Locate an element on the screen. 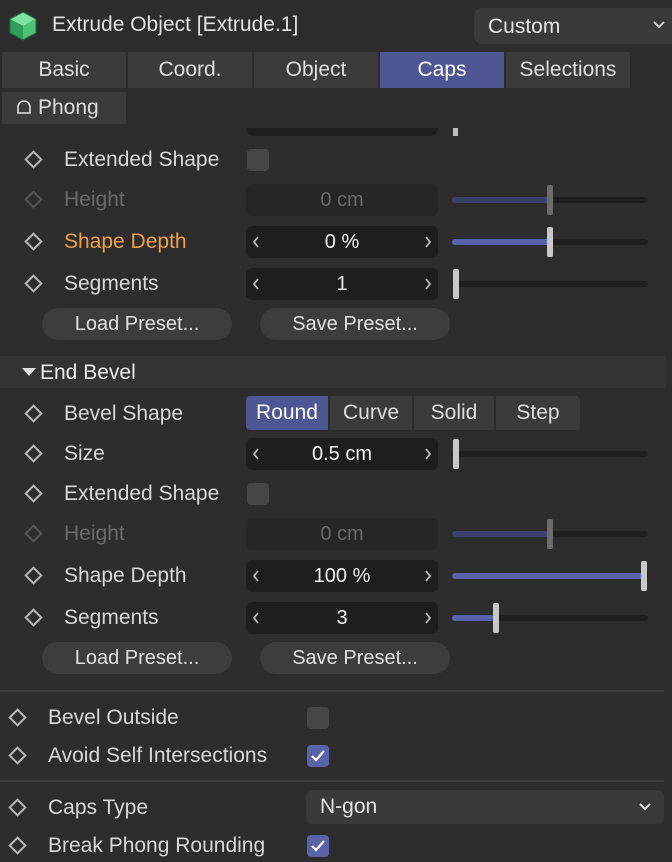  bevel-shape-curve: Curve is located at coordinates (371, 413).